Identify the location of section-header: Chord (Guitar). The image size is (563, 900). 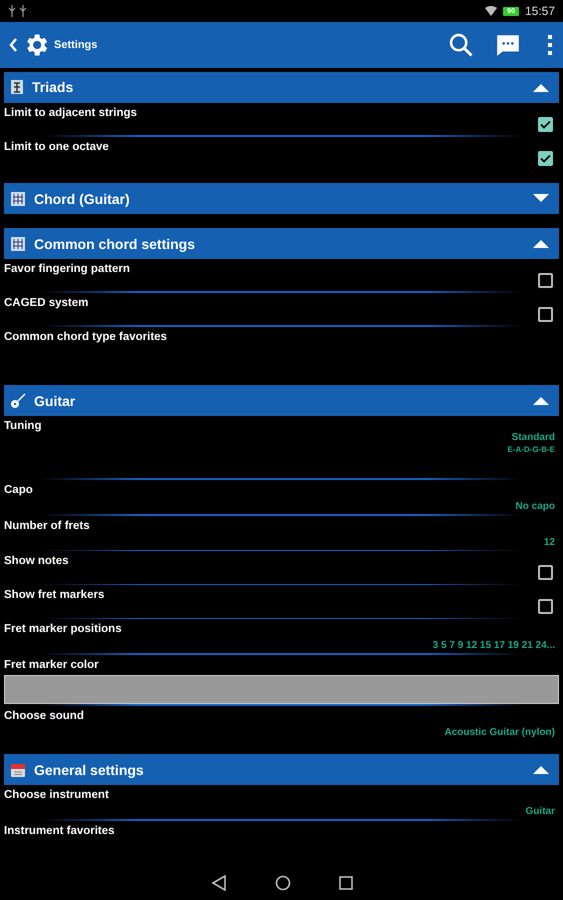
(281, 198).